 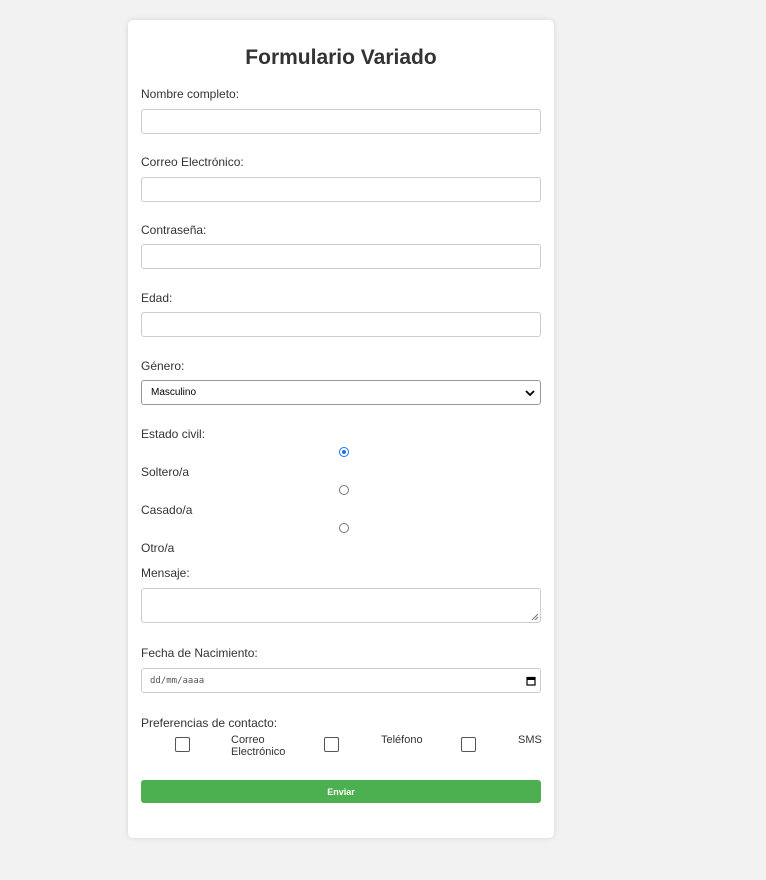 I want to click on birthdate-label: Fecha de Nacimiento:, so click(x=199, y=653).